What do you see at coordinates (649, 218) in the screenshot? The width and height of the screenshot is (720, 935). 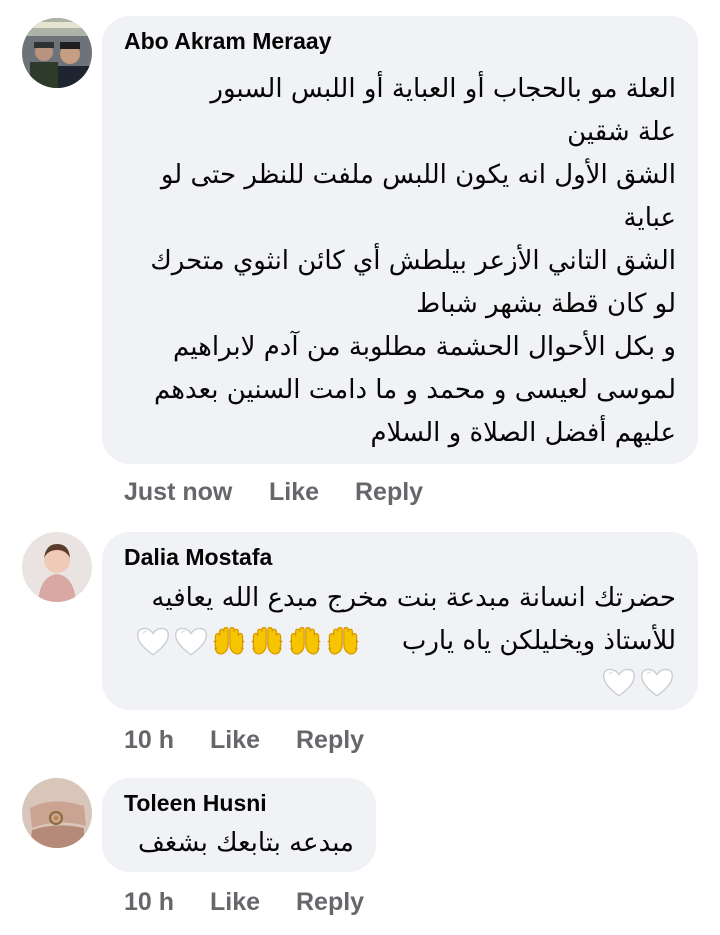 I see `comment-line: عباية` at bounding box center [649, 218].